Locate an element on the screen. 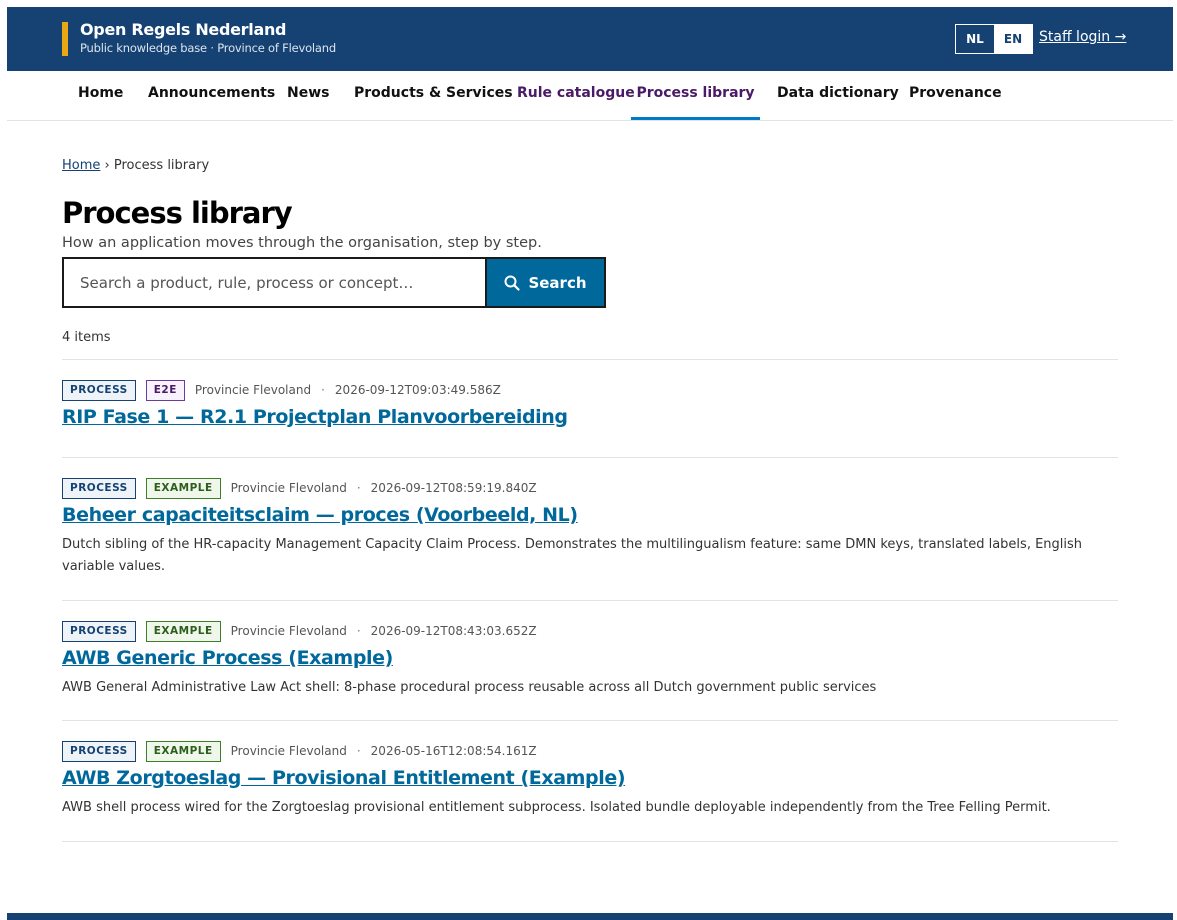  nav-products-services: Products & Services is located at coordinates (433, 95).